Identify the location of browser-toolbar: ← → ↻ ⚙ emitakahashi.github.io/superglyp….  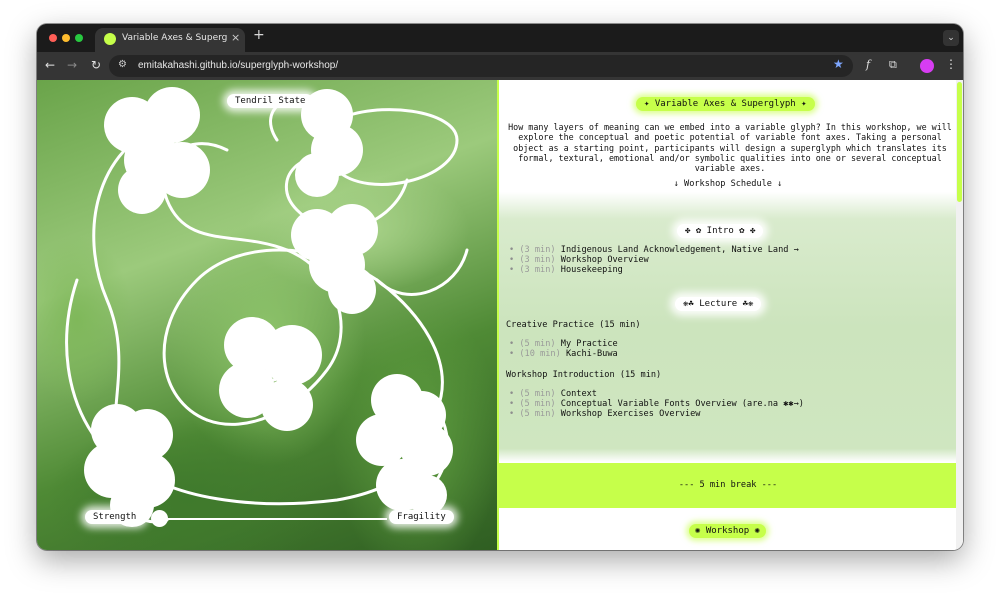
(500, 66).